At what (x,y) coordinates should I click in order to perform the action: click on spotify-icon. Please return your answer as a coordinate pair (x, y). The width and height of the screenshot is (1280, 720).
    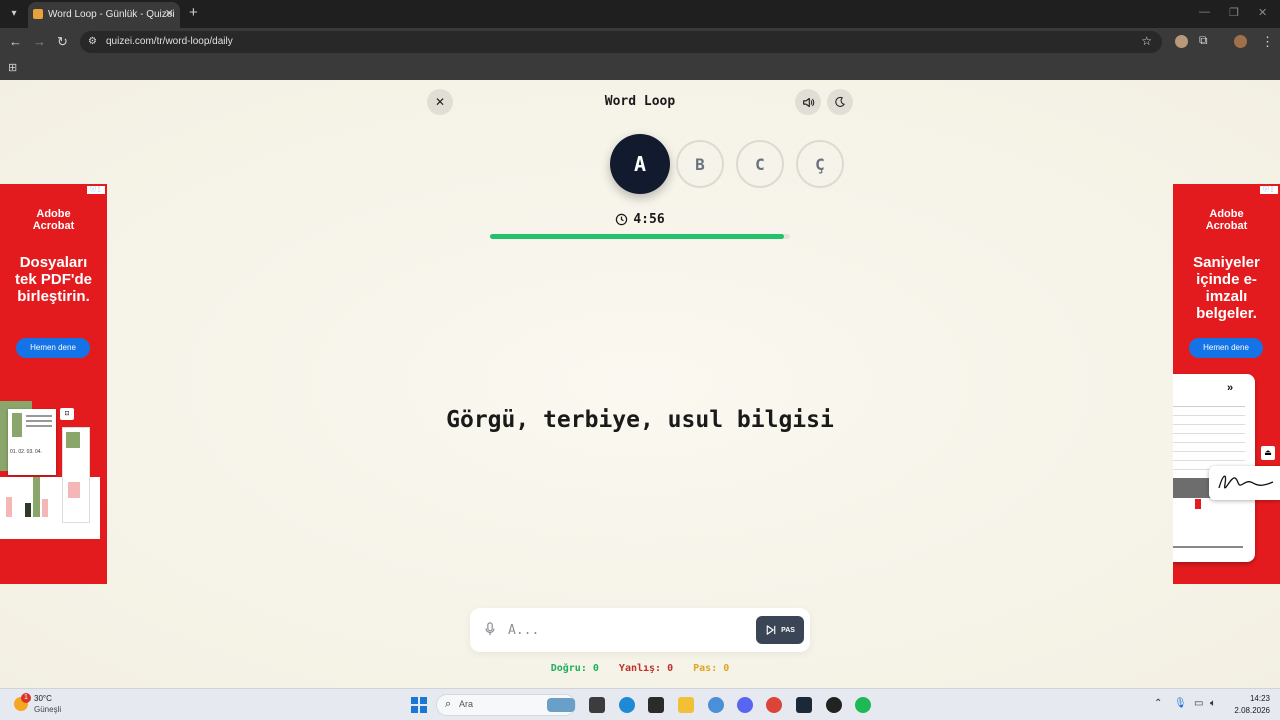
    Looking at the image, I should click on (863, 705).